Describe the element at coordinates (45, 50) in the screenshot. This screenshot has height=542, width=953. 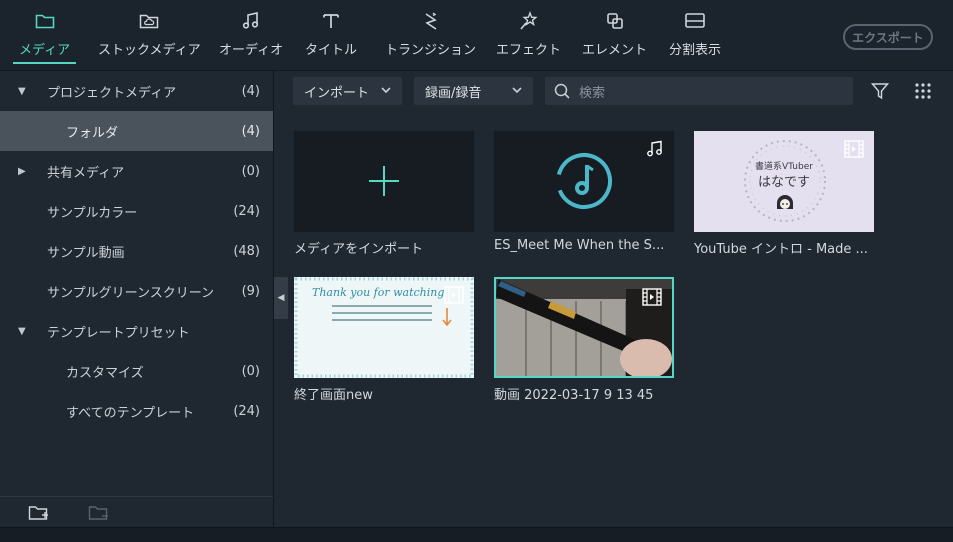
I see `tab-media-label: メディア` at that location.